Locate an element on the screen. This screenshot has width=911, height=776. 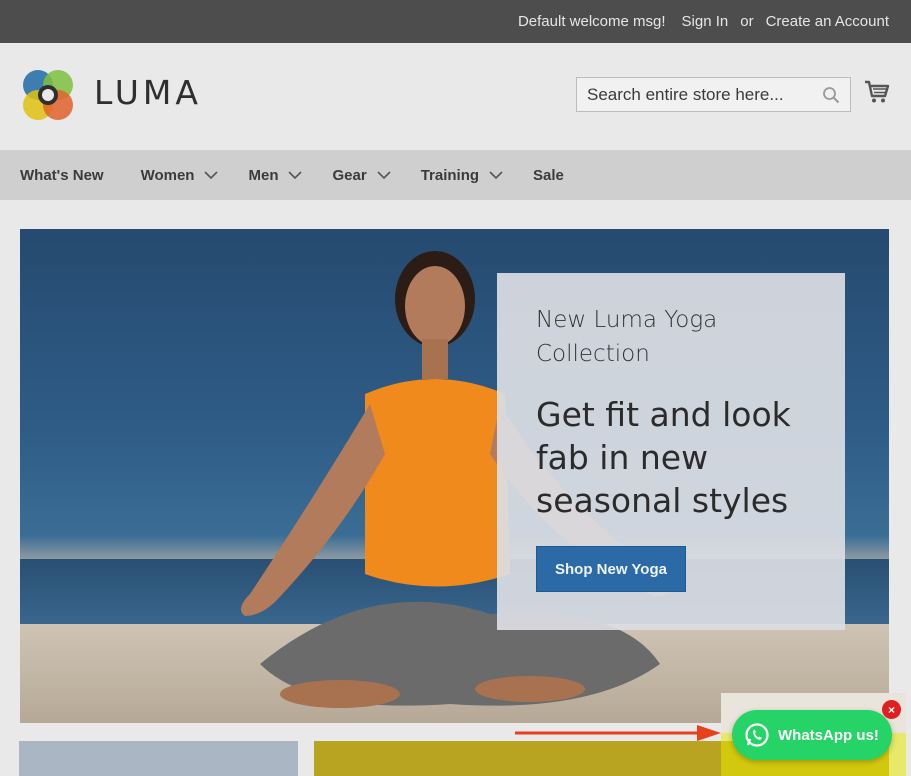
whatsapp-label: WhatsApp us! is located at coordinates (828, 735).